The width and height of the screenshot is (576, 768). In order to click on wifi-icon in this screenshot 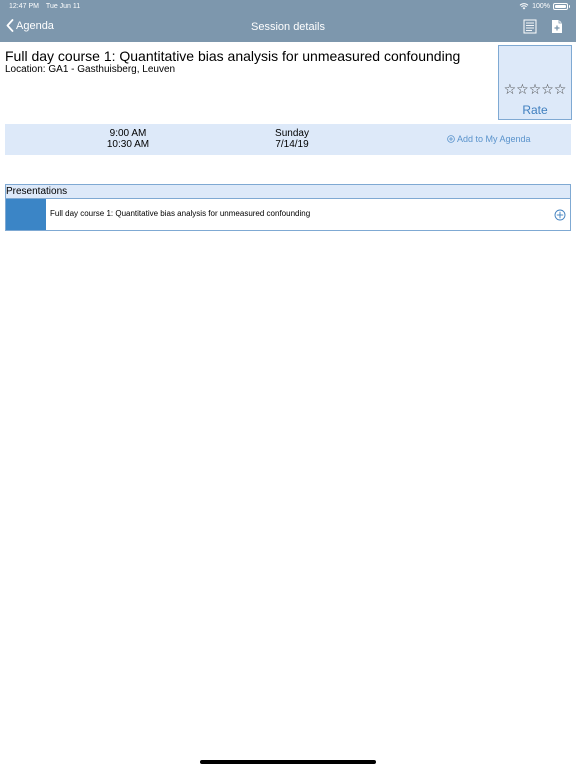, I will do `click(524, 6)`.